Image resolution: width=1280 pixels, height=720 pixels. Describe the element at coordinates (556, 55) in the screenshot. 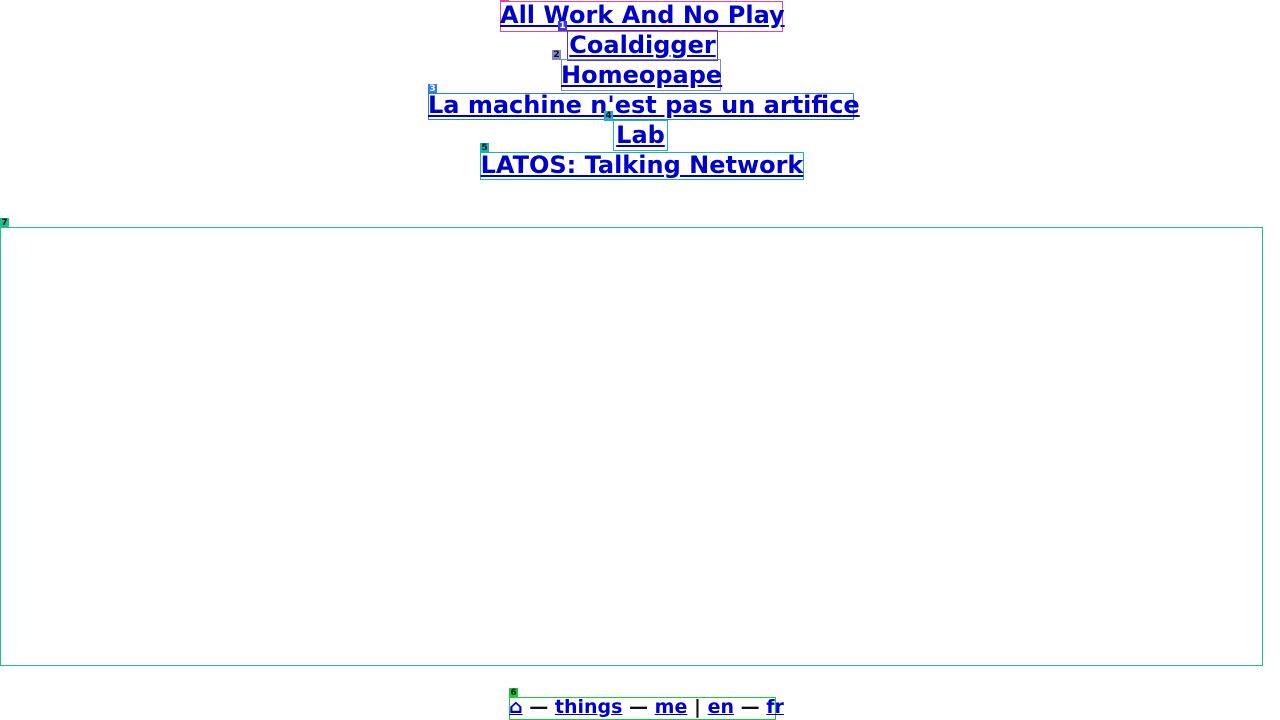

I see `annotation-tag: 2` at that location.